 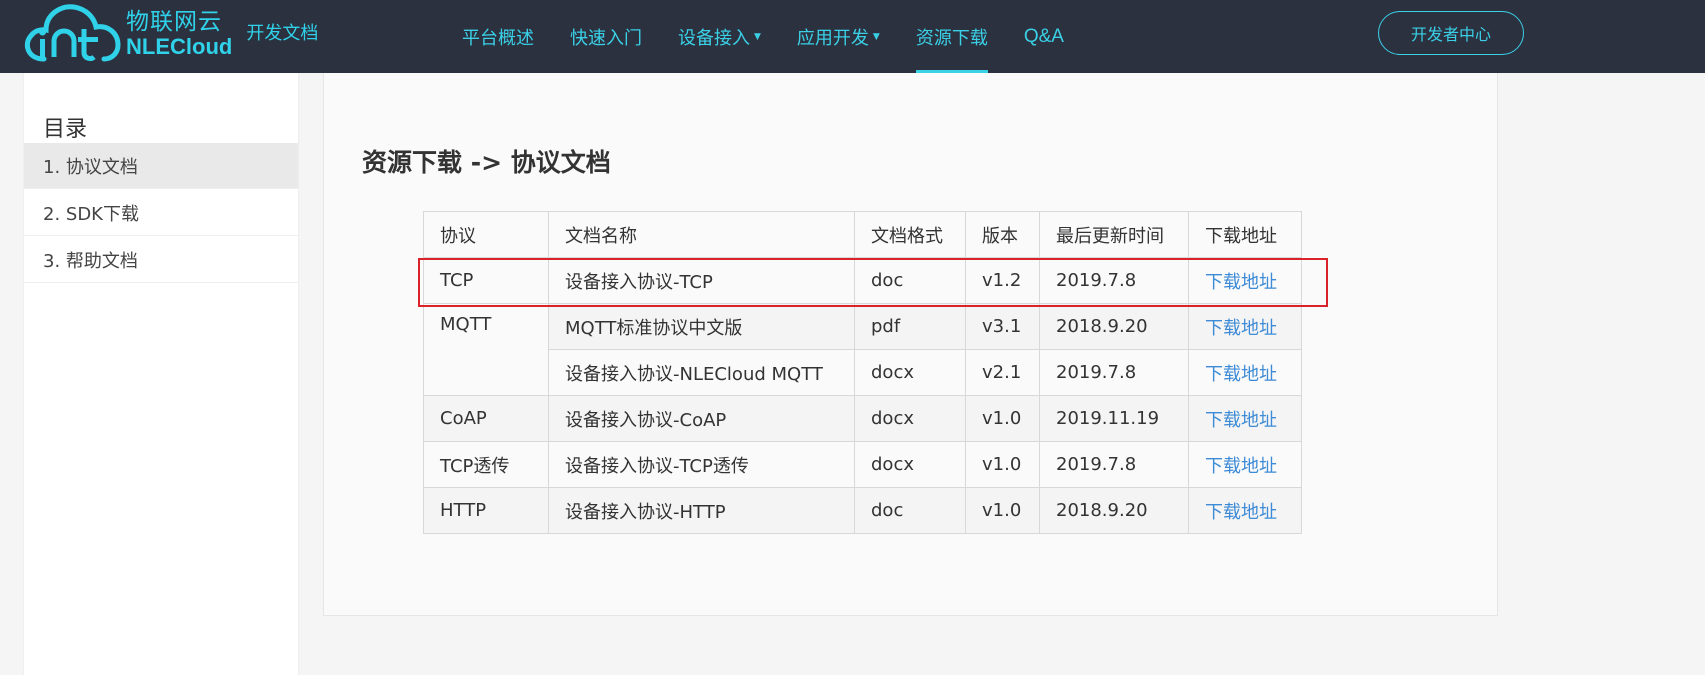 I want to click on cell-doc-name: 设备接入协议-HTTP, so click(x=701, y=510).